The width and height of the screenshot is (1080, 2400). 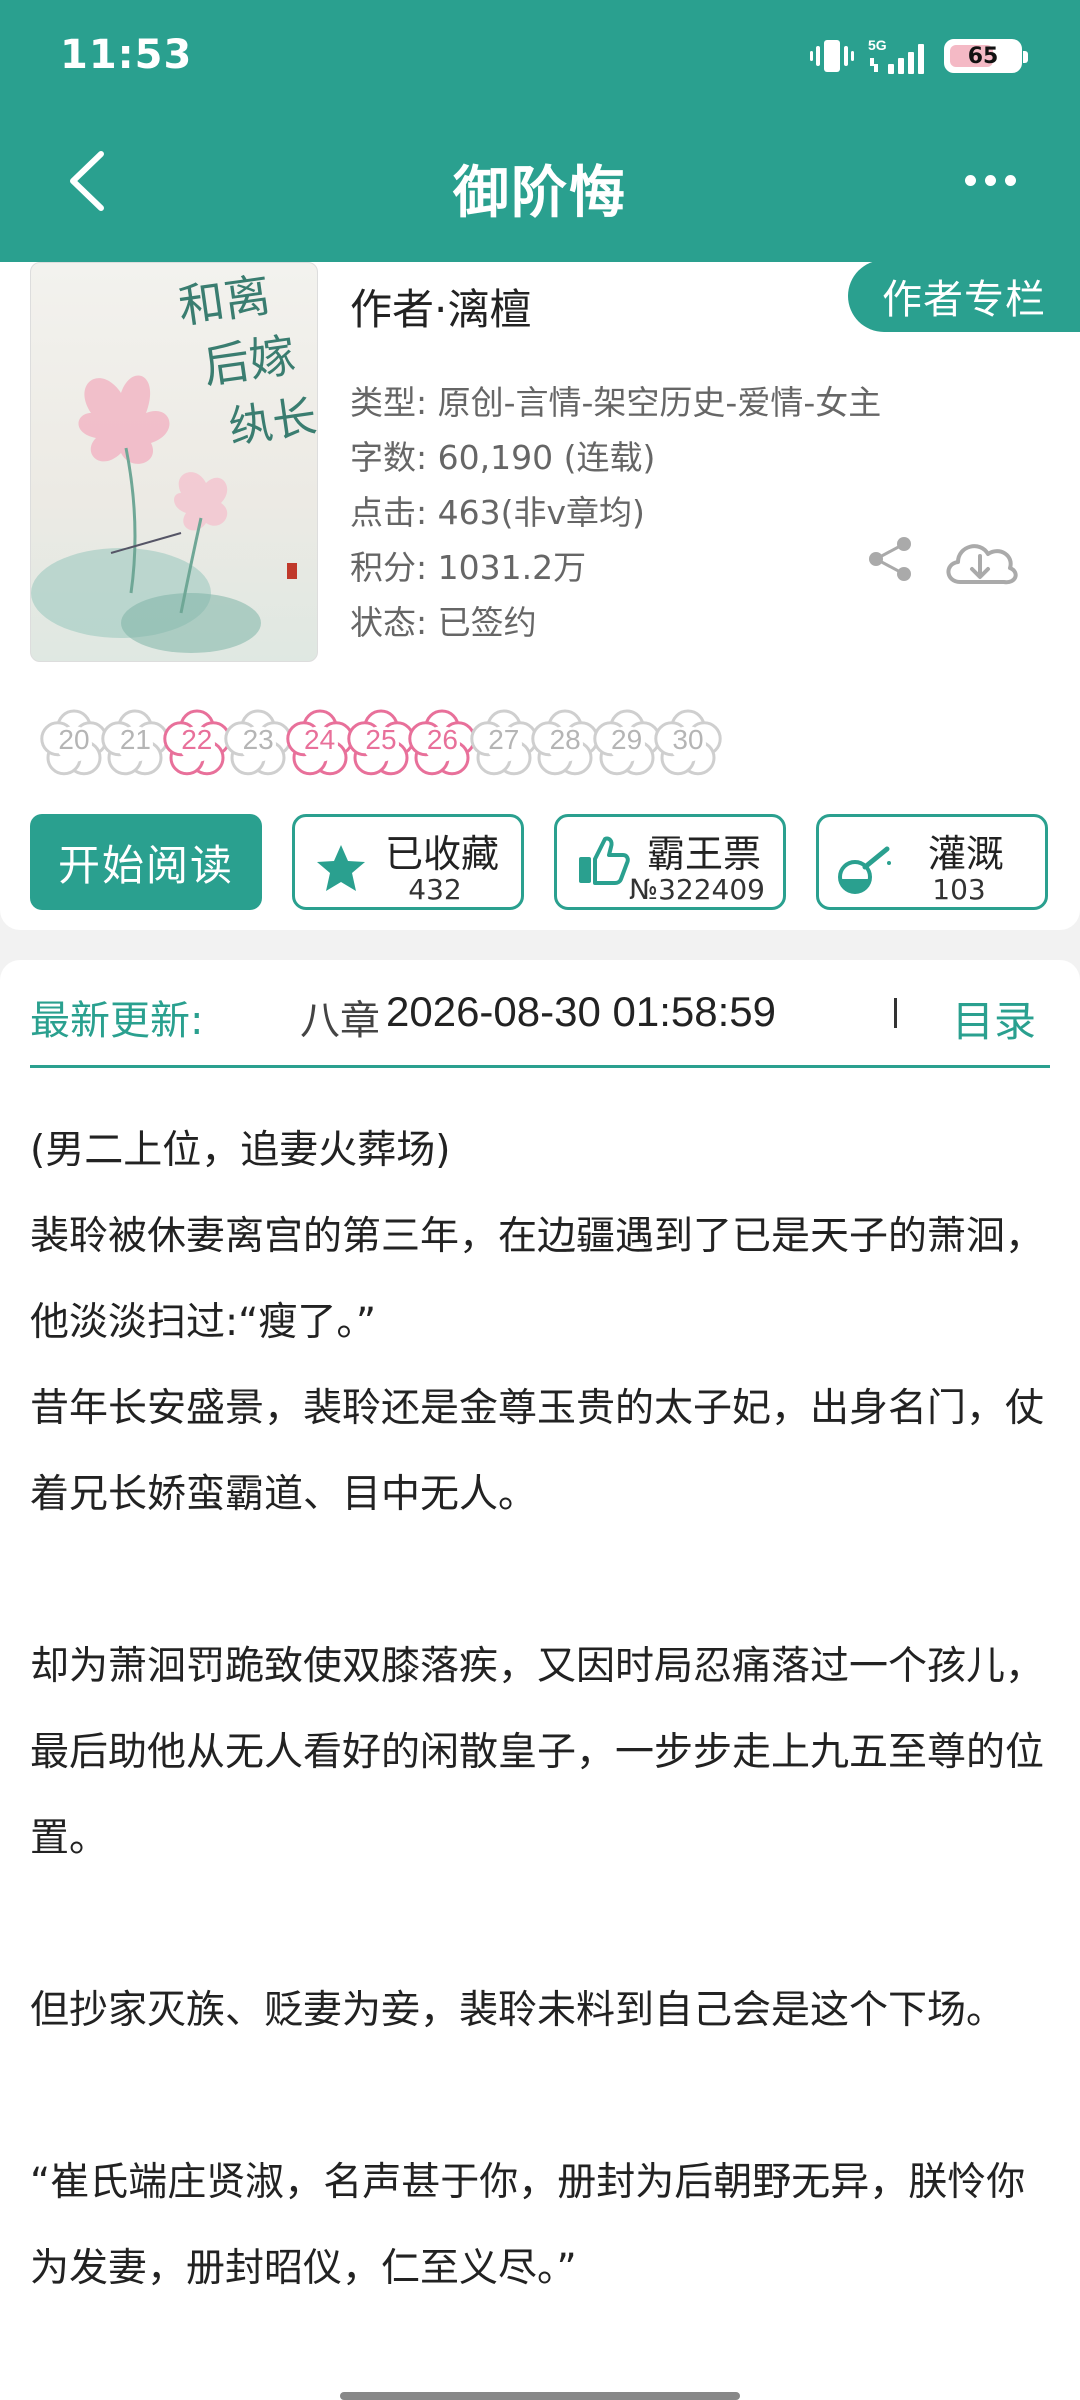 What do you see at coordinates (435, 889) in the screenshot?
I see `favorite-count: 432` at bounding box center [435, 889].